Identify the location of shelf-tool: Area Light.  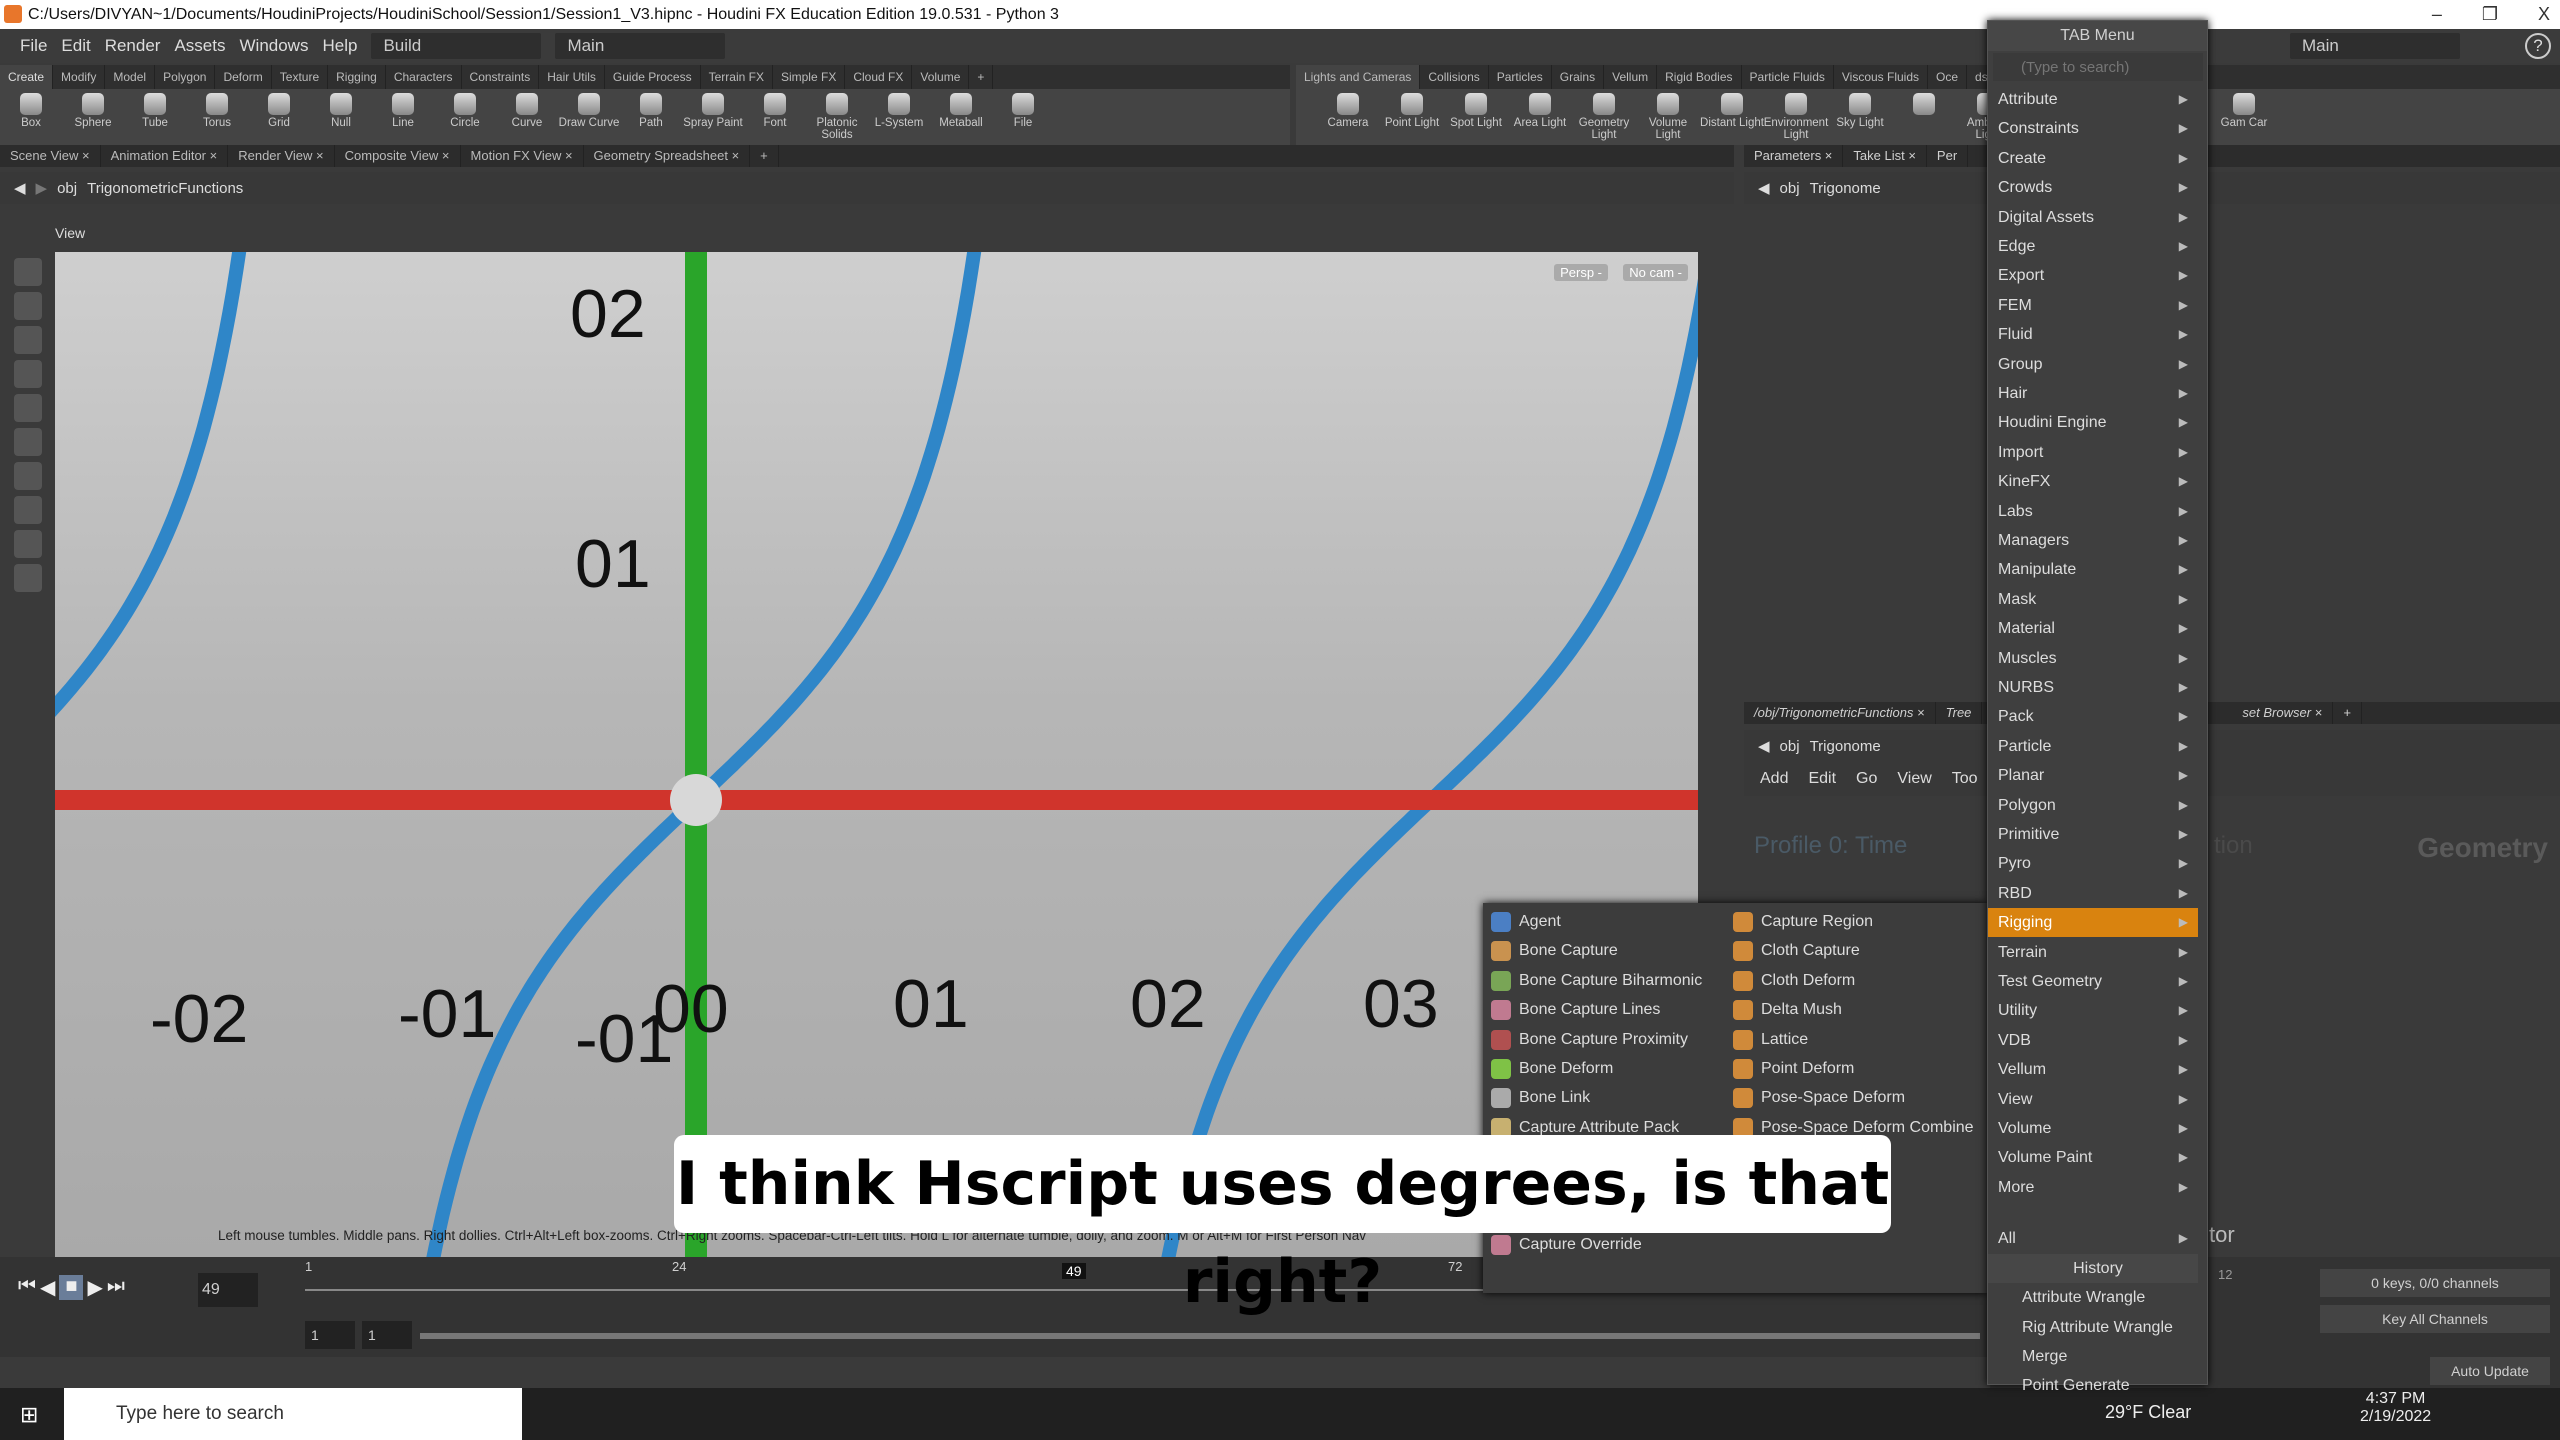
(1540, 117).